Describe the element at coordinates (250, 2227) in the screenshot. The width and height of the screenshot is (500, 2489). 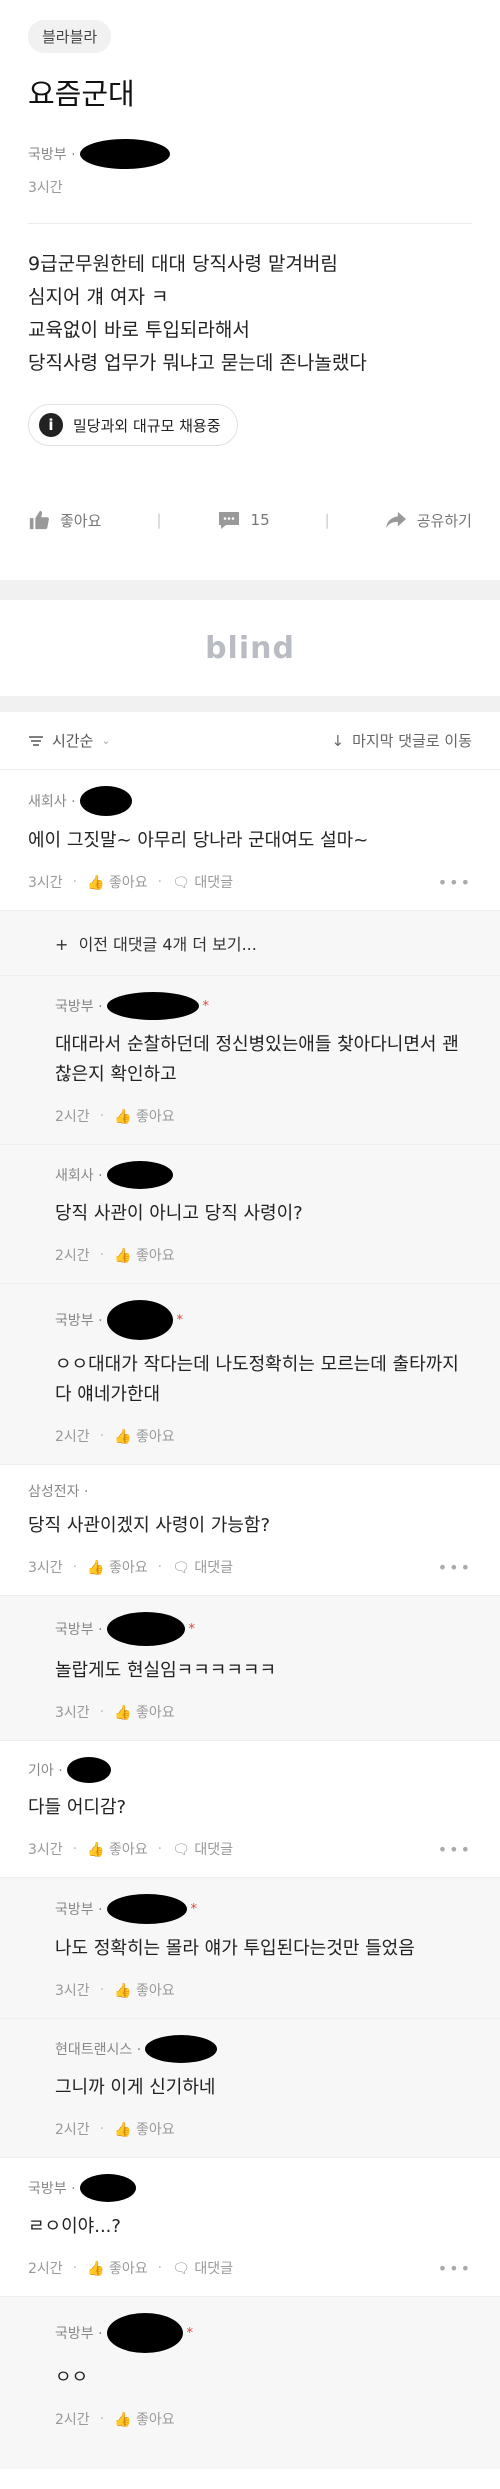
I see `comment: 국방부 · ㄹㅇ이야...? 2시간 · 👍 좋아요 · 🗨 대댓글 •••` at that location.